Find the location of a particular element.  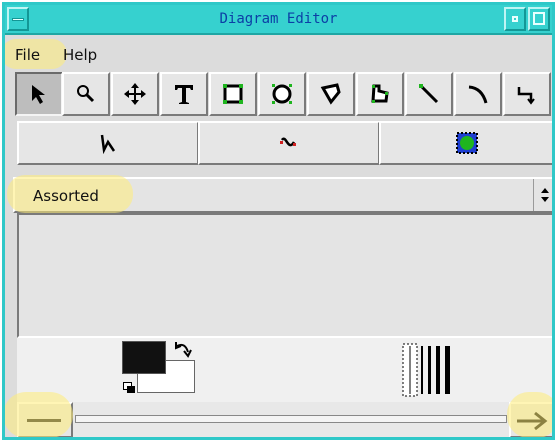

ellipse-tool-button is located at coordinates (282, 94).